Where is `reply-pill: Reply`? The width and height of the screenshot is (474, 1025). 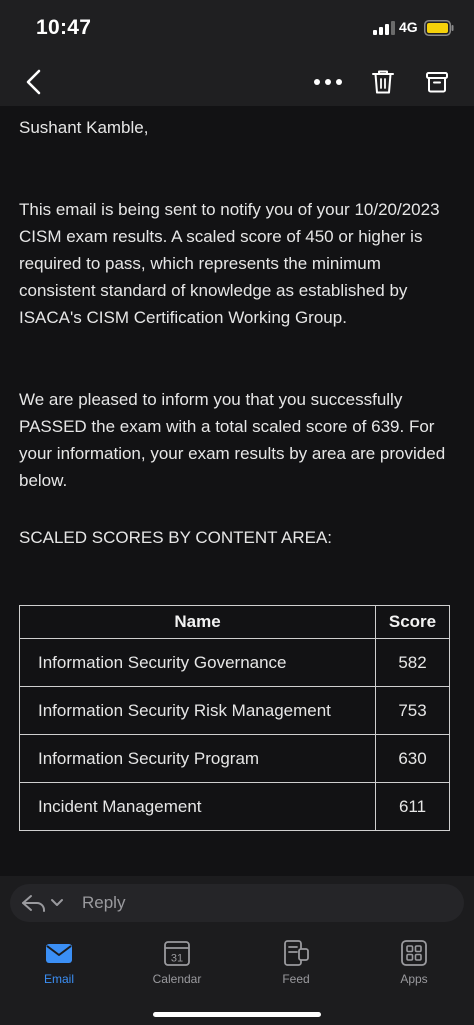 reply-pill: Reply is located at coordinates (237, 903).